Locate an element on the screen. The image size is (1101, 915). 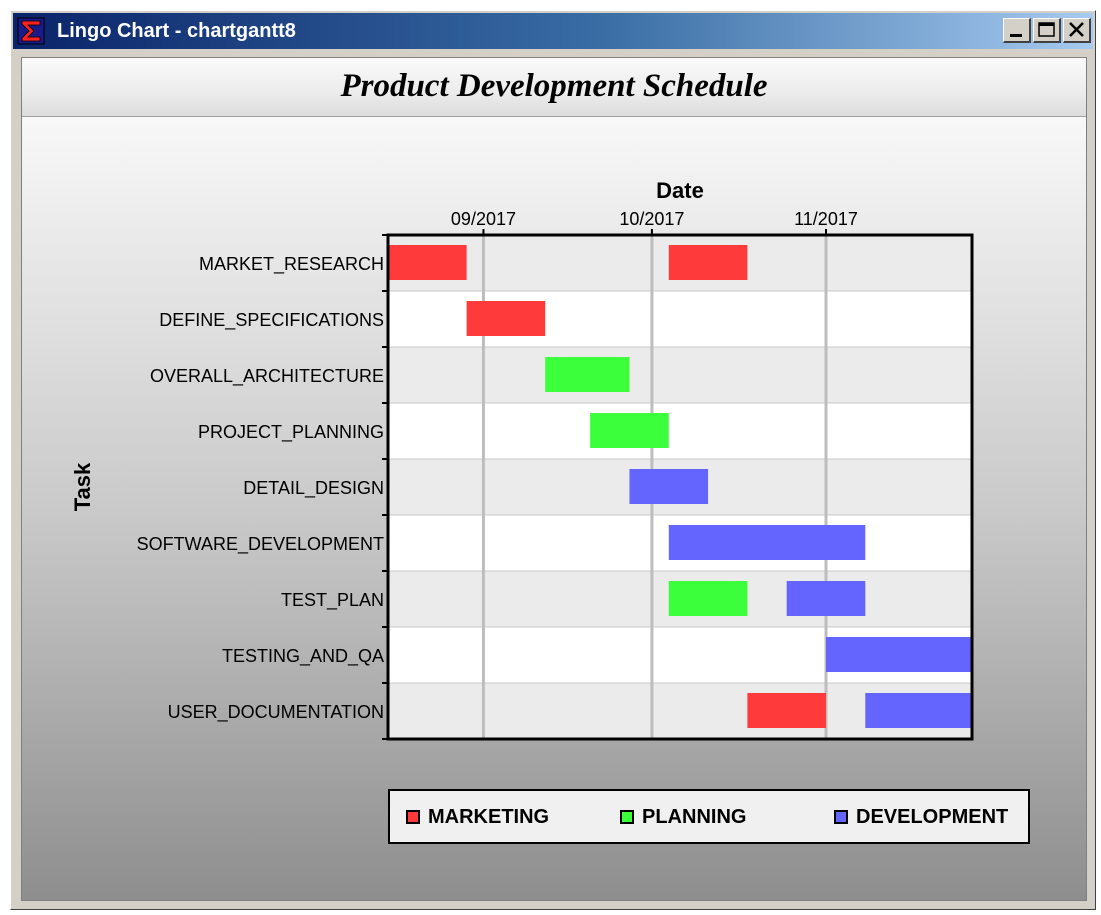
chart-legend: MARKETING PLANNING DEVELOPMENT is located at coordinates (709, 816).